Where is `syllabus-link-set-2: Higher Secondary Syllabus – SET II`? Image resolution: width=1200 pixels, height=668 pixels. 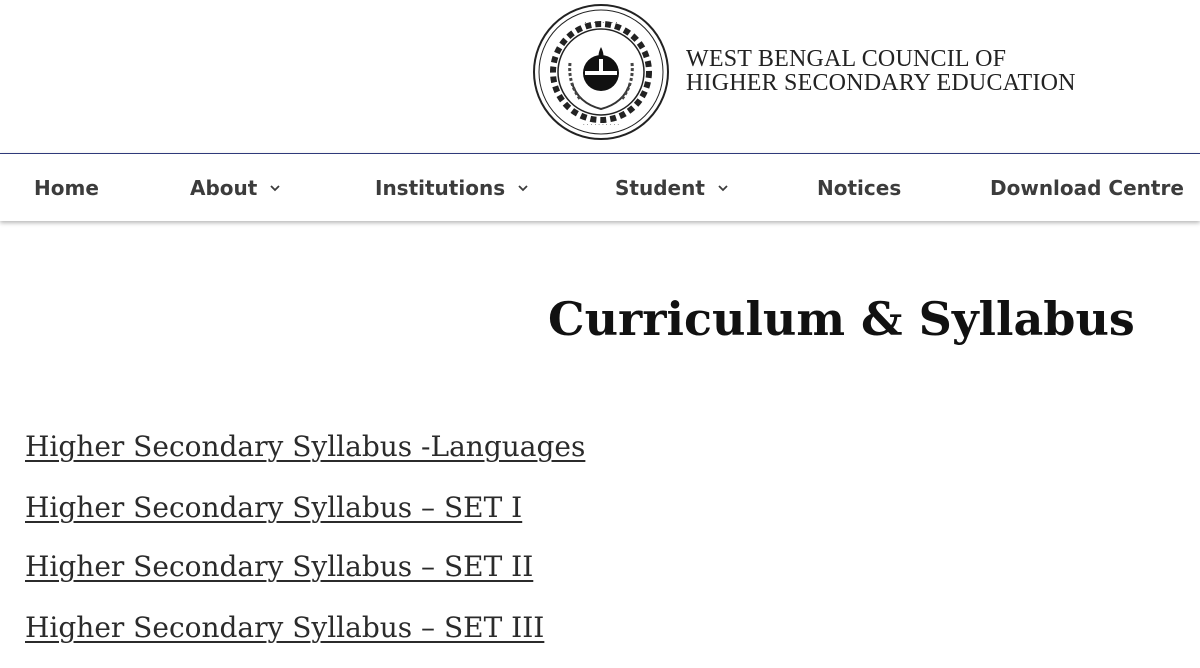
syllabus-link-set-2: Higher Secondary Syllabus – SET II is located at coordinates (279, 567).